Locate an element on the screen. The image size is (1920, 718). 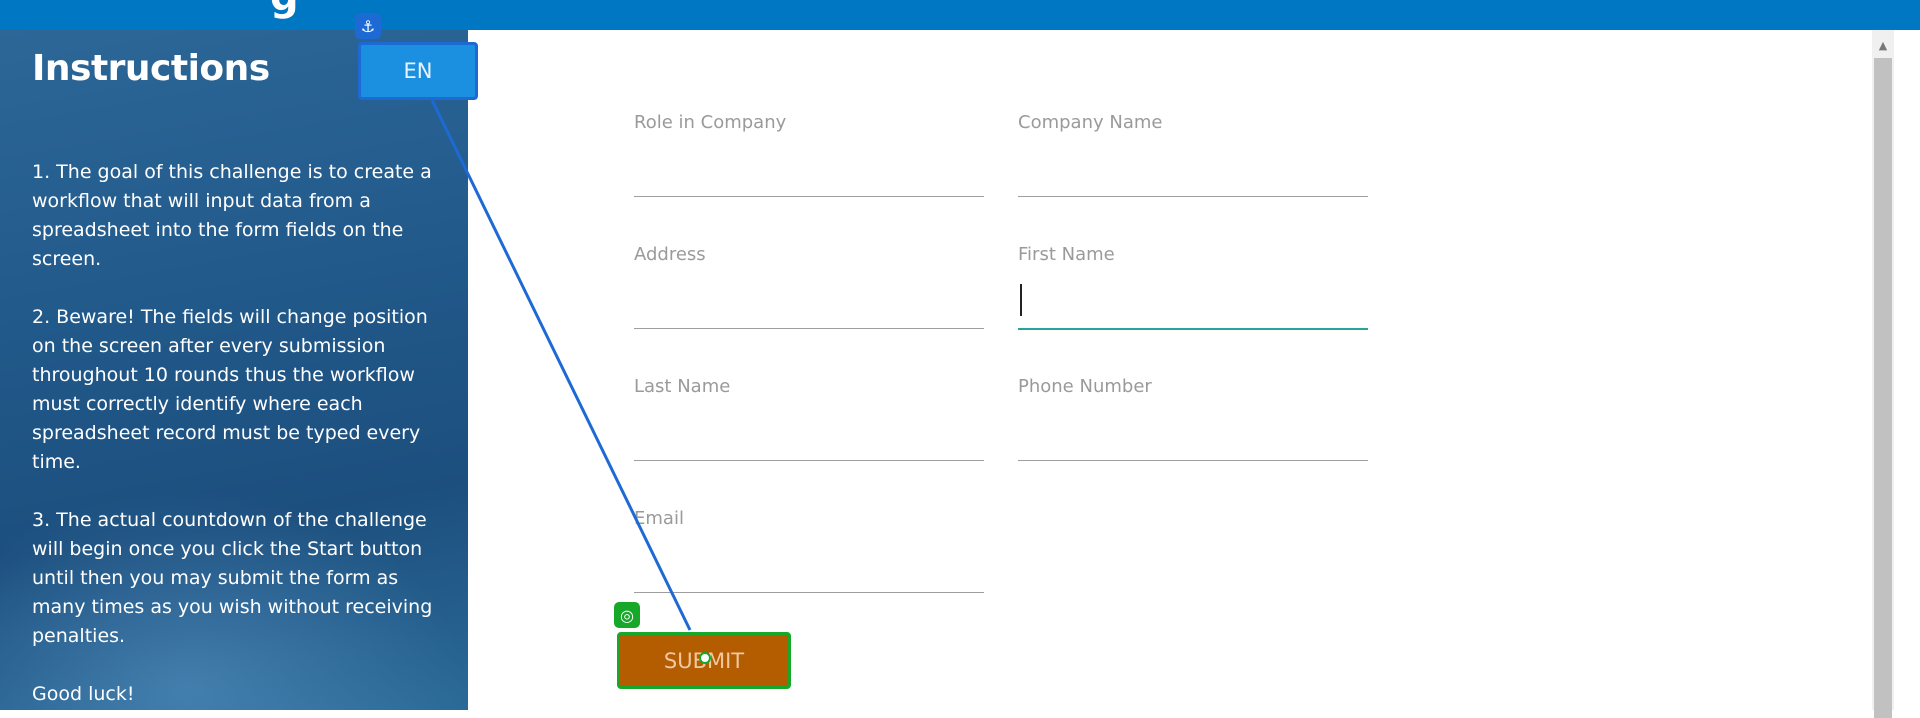
instructions-title: Instructions is located at coordinates (151, 68).